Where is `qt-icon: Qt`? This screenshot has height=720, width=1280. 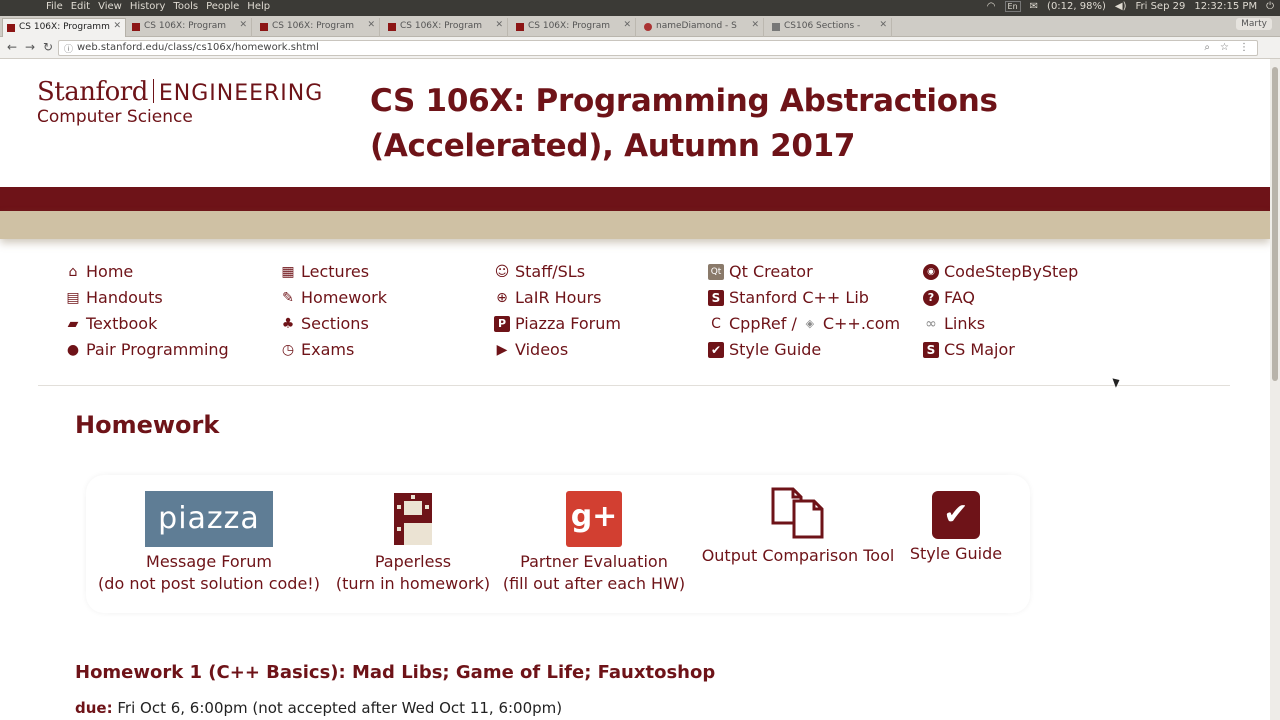
qt-icon: Qt is located at coordinates (716, 271).